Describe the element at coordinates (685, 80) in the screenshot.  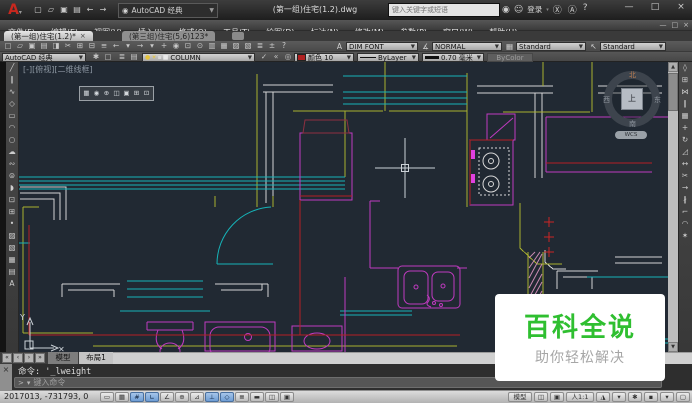
I see `copy-icon: ⊞` at that location.